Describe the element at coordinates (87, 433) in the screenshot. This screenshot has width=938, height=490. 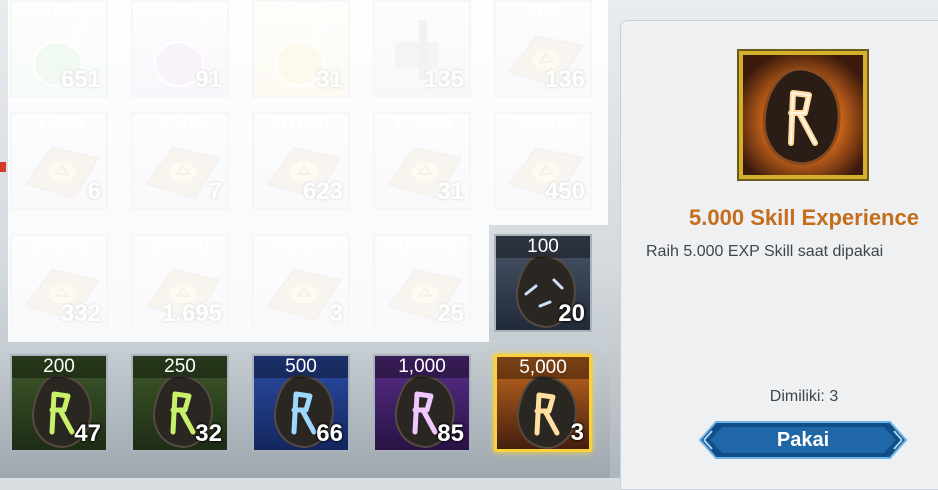
I see `slot-count: 47` at that location.